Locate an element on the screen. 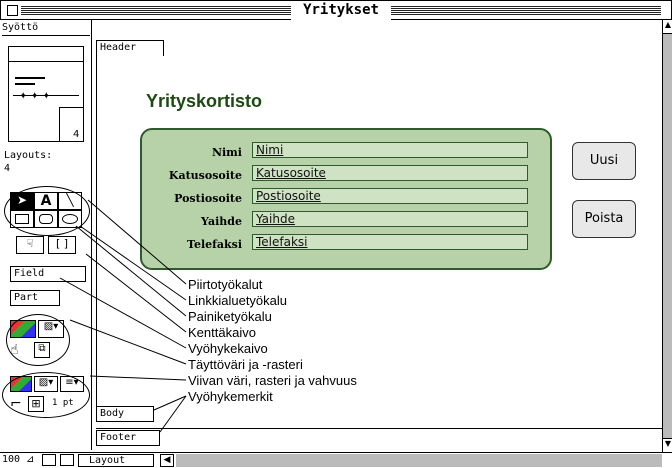 The image size is (672, 468). annotation-label: Piirtotyökalut is located at coordinates (225, 284).